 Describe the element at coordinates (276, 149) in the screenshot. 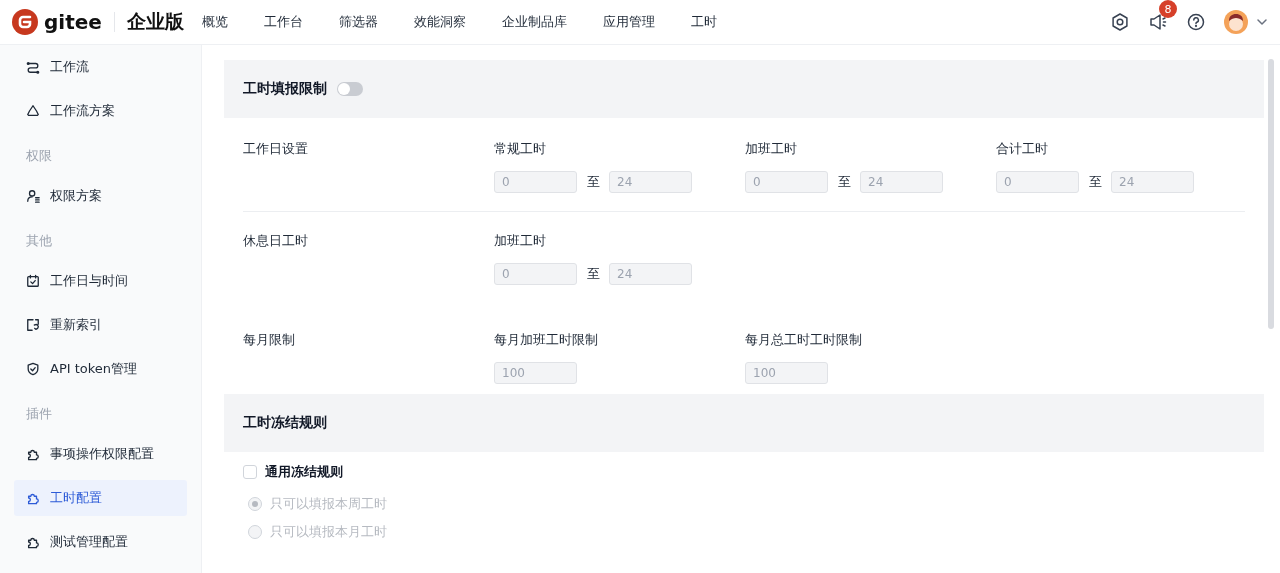

I see `row-label: 工作日设置` at that location.